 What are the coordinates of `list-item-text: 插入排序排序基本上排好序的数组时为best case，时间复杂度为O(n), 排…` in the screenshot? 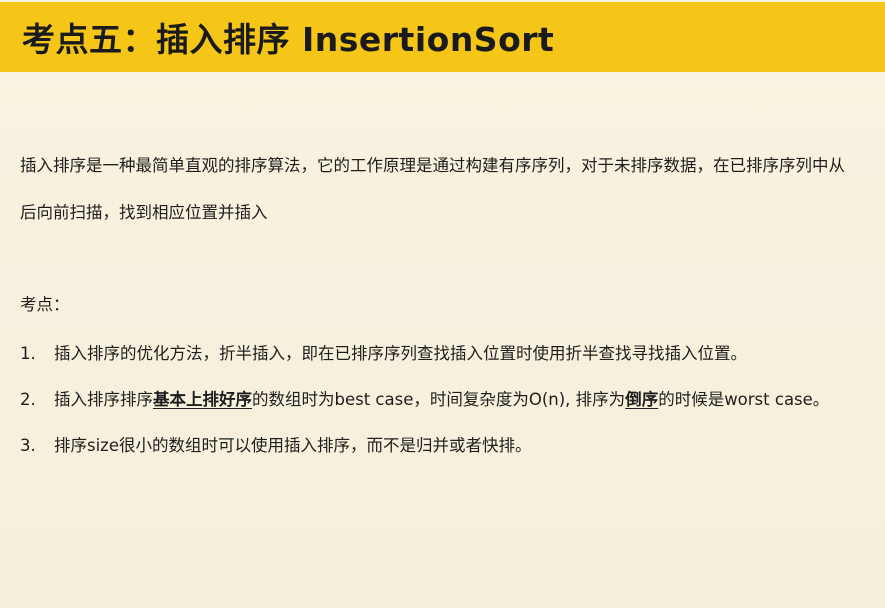 It's located at (452, 400).